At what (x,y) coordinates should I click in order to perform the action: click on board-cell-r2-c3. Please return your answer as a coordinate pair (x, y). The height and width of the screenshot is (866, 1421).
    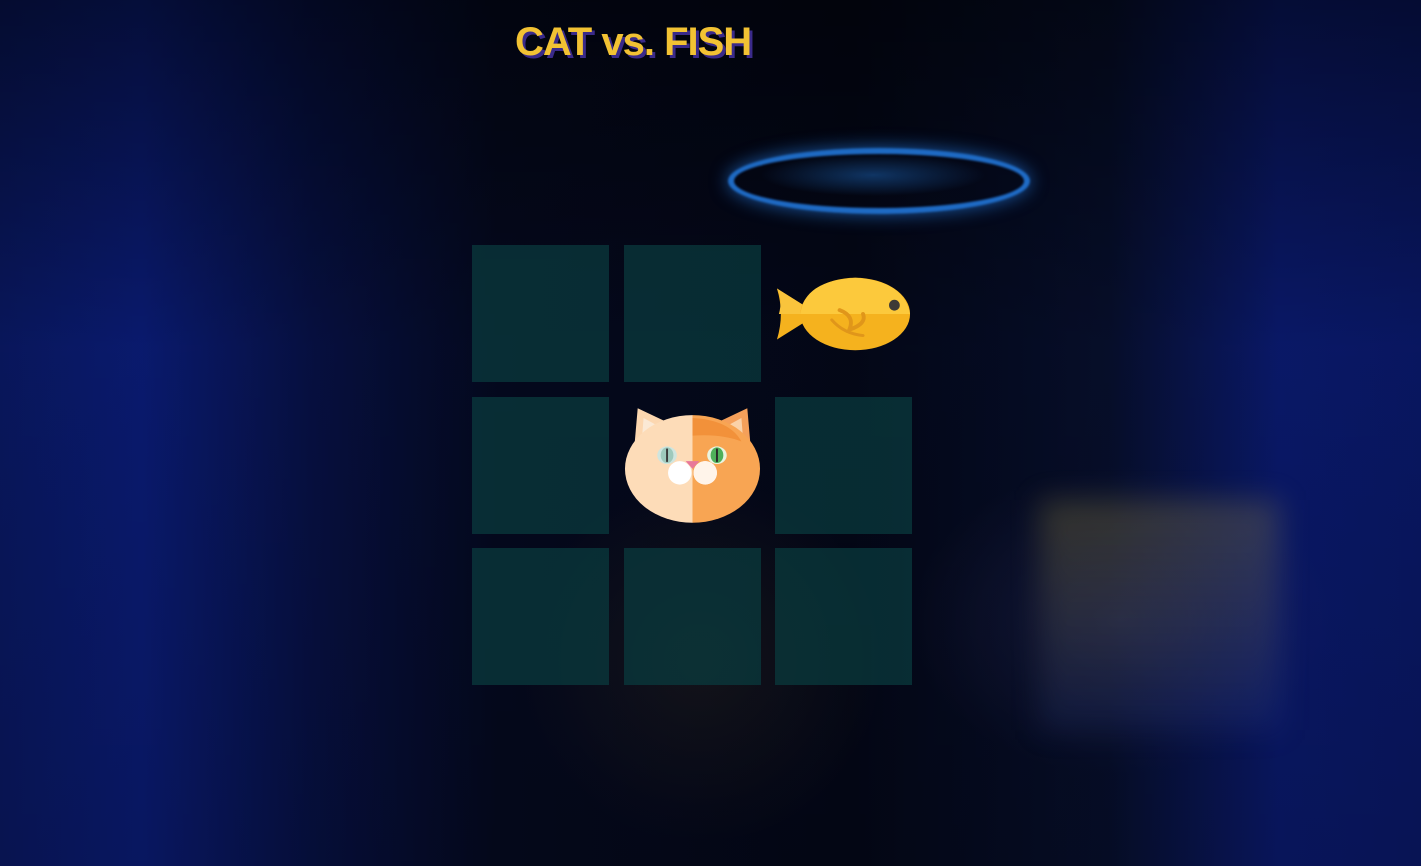
    Looking at the image, I should click on (843, 465).